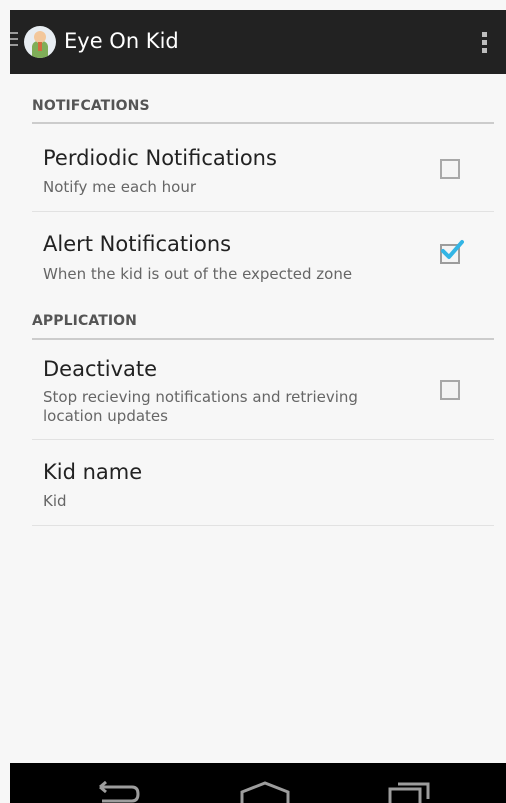 The height and width of the screenshot is (803, 506). What do you see at coordinates (100, 369) in the screenshot?
I see `pref-title: Deactivate` at bounding box center [100, 369].